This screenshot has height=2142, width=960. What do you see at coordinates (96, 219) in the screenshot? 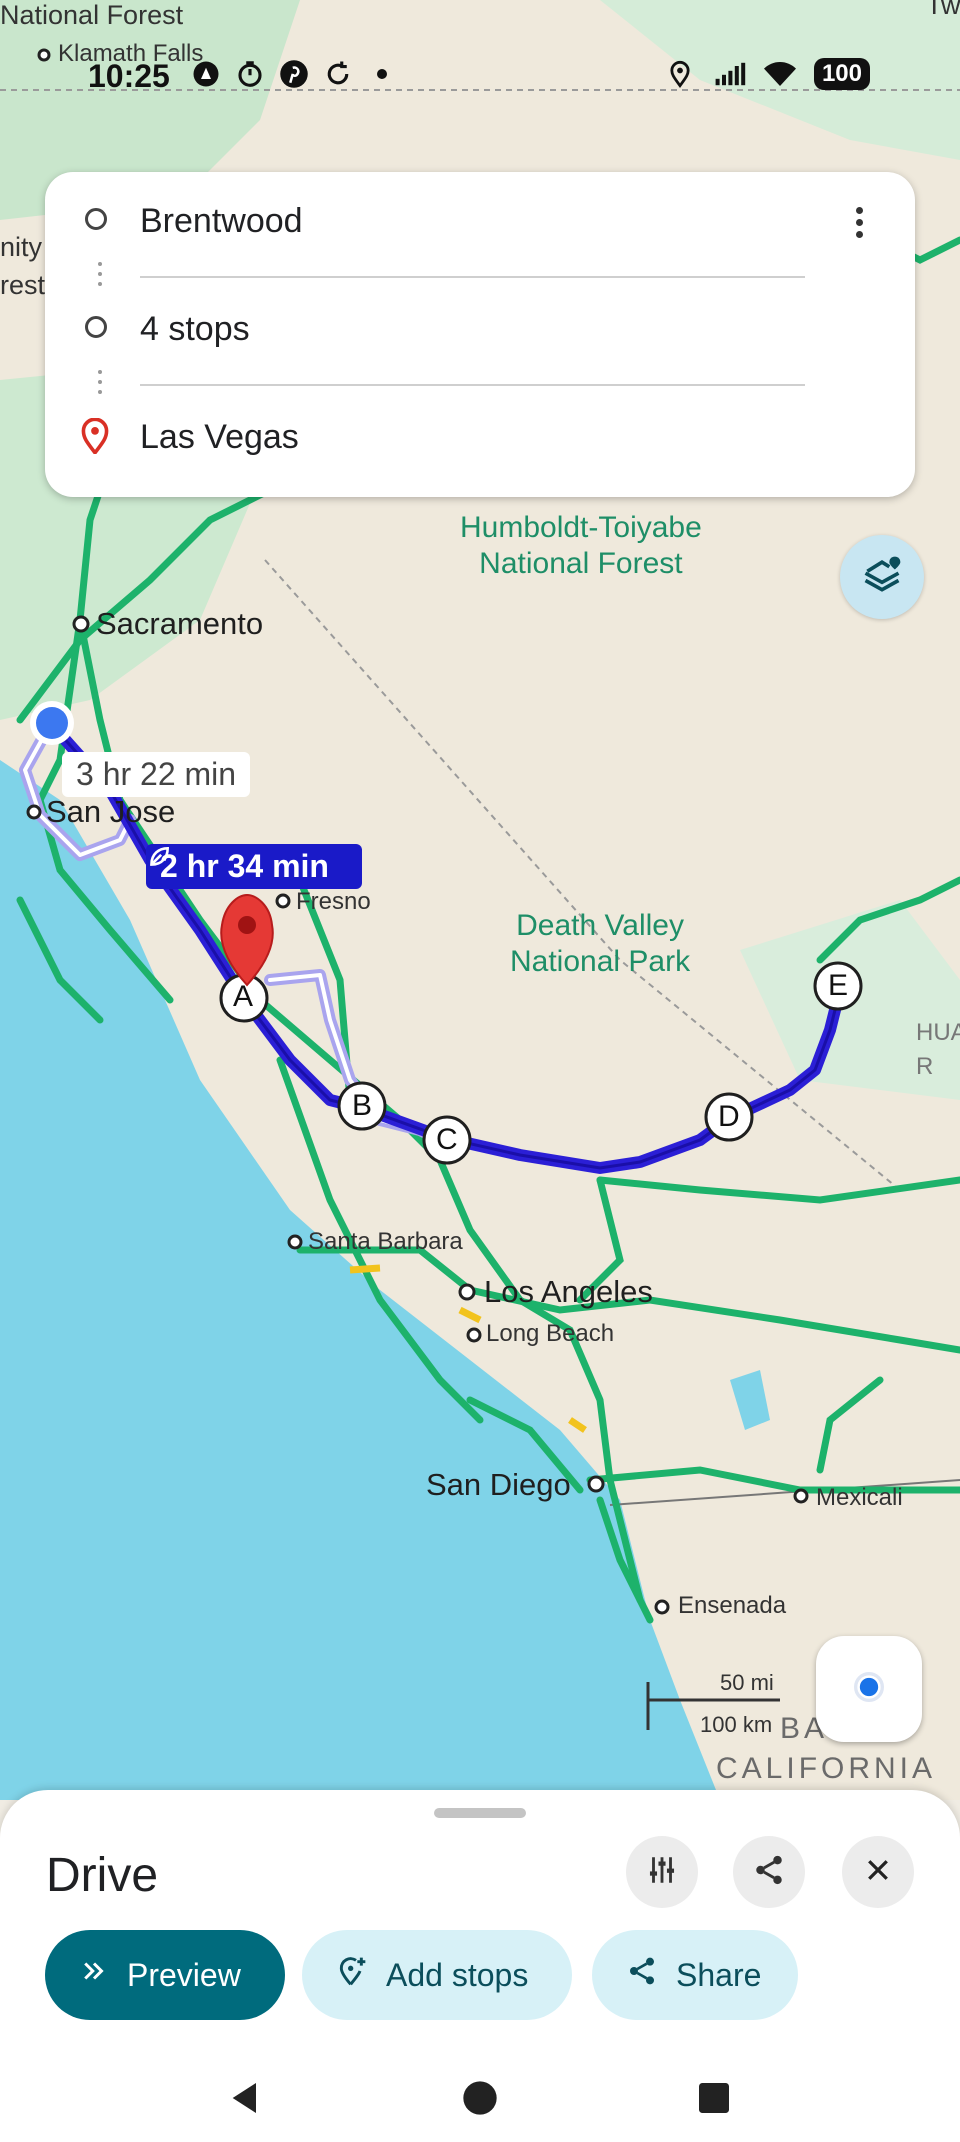
I see `origin-circle-icon` at bounding box center [96, 219].